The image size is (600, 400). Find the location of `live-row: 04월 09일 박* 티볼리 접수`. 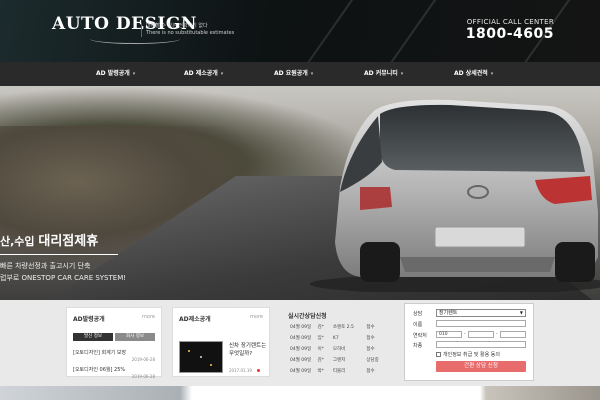

live-row: 04월 09일 박* 티볼리 접수 is located at coordinates (332, 371).